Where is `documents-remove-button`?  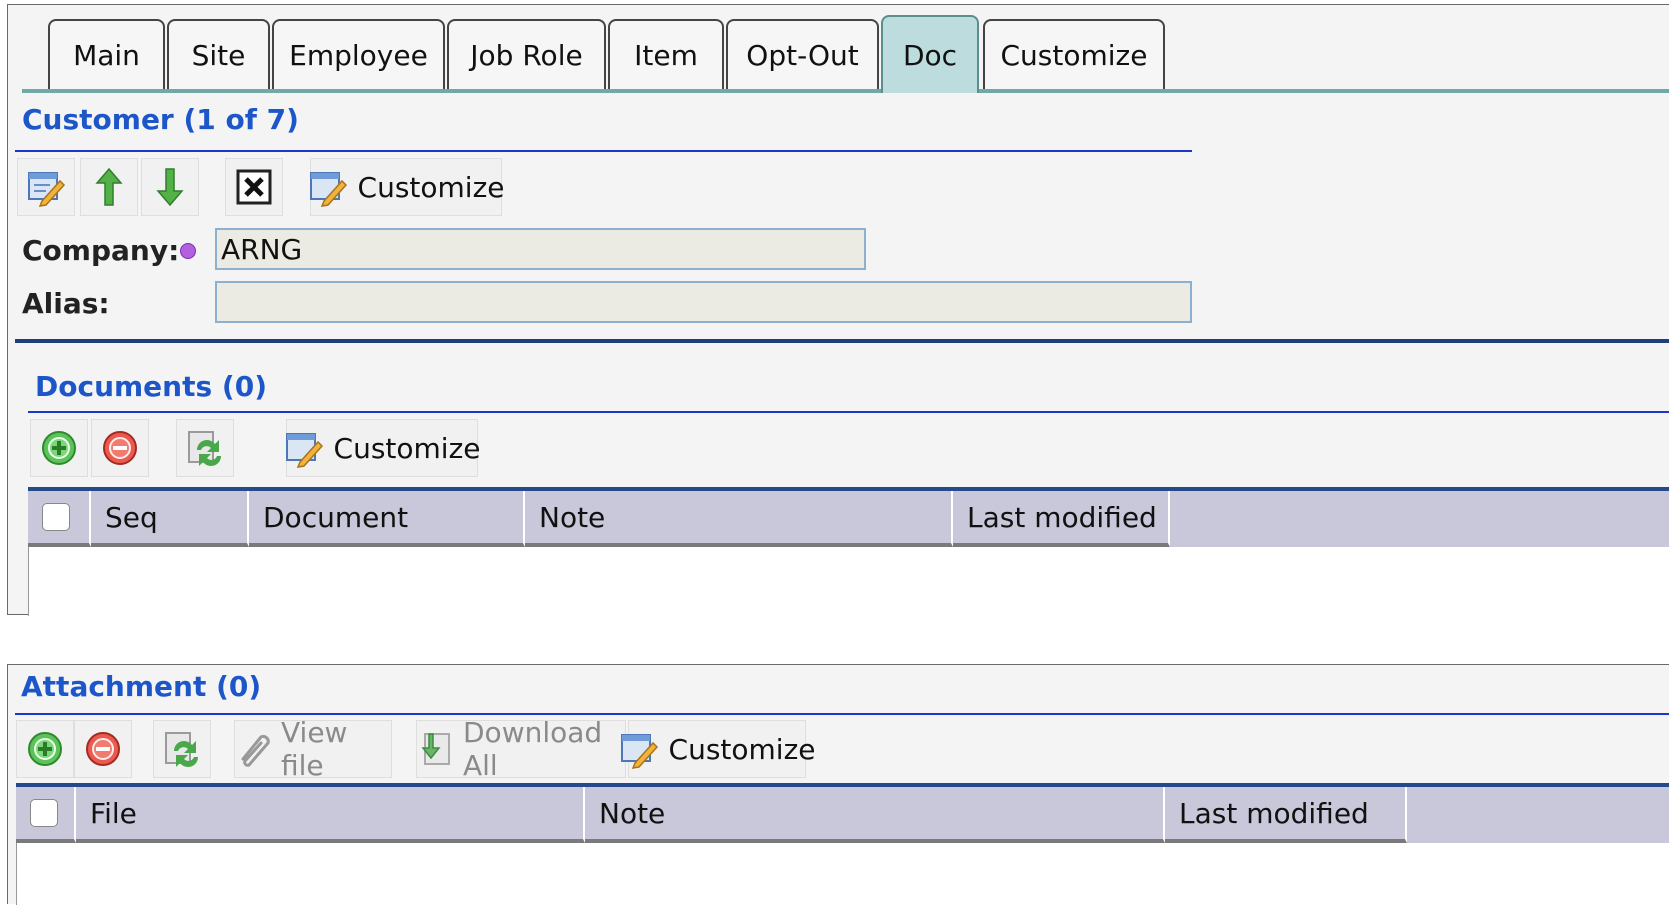 documents-remove-button is located at coordinates (120, 448).